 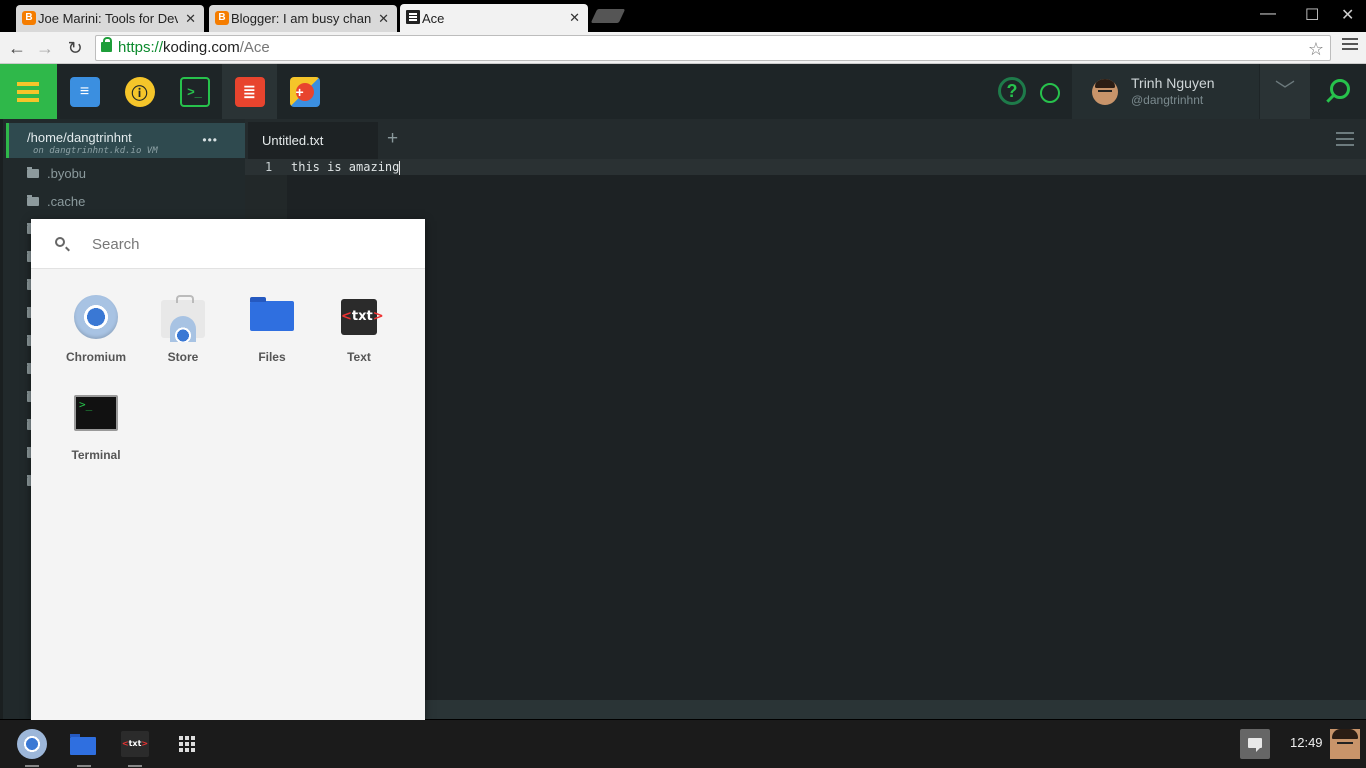 I want to click on ace-app-button: ≣, so click(x=249, y=91).